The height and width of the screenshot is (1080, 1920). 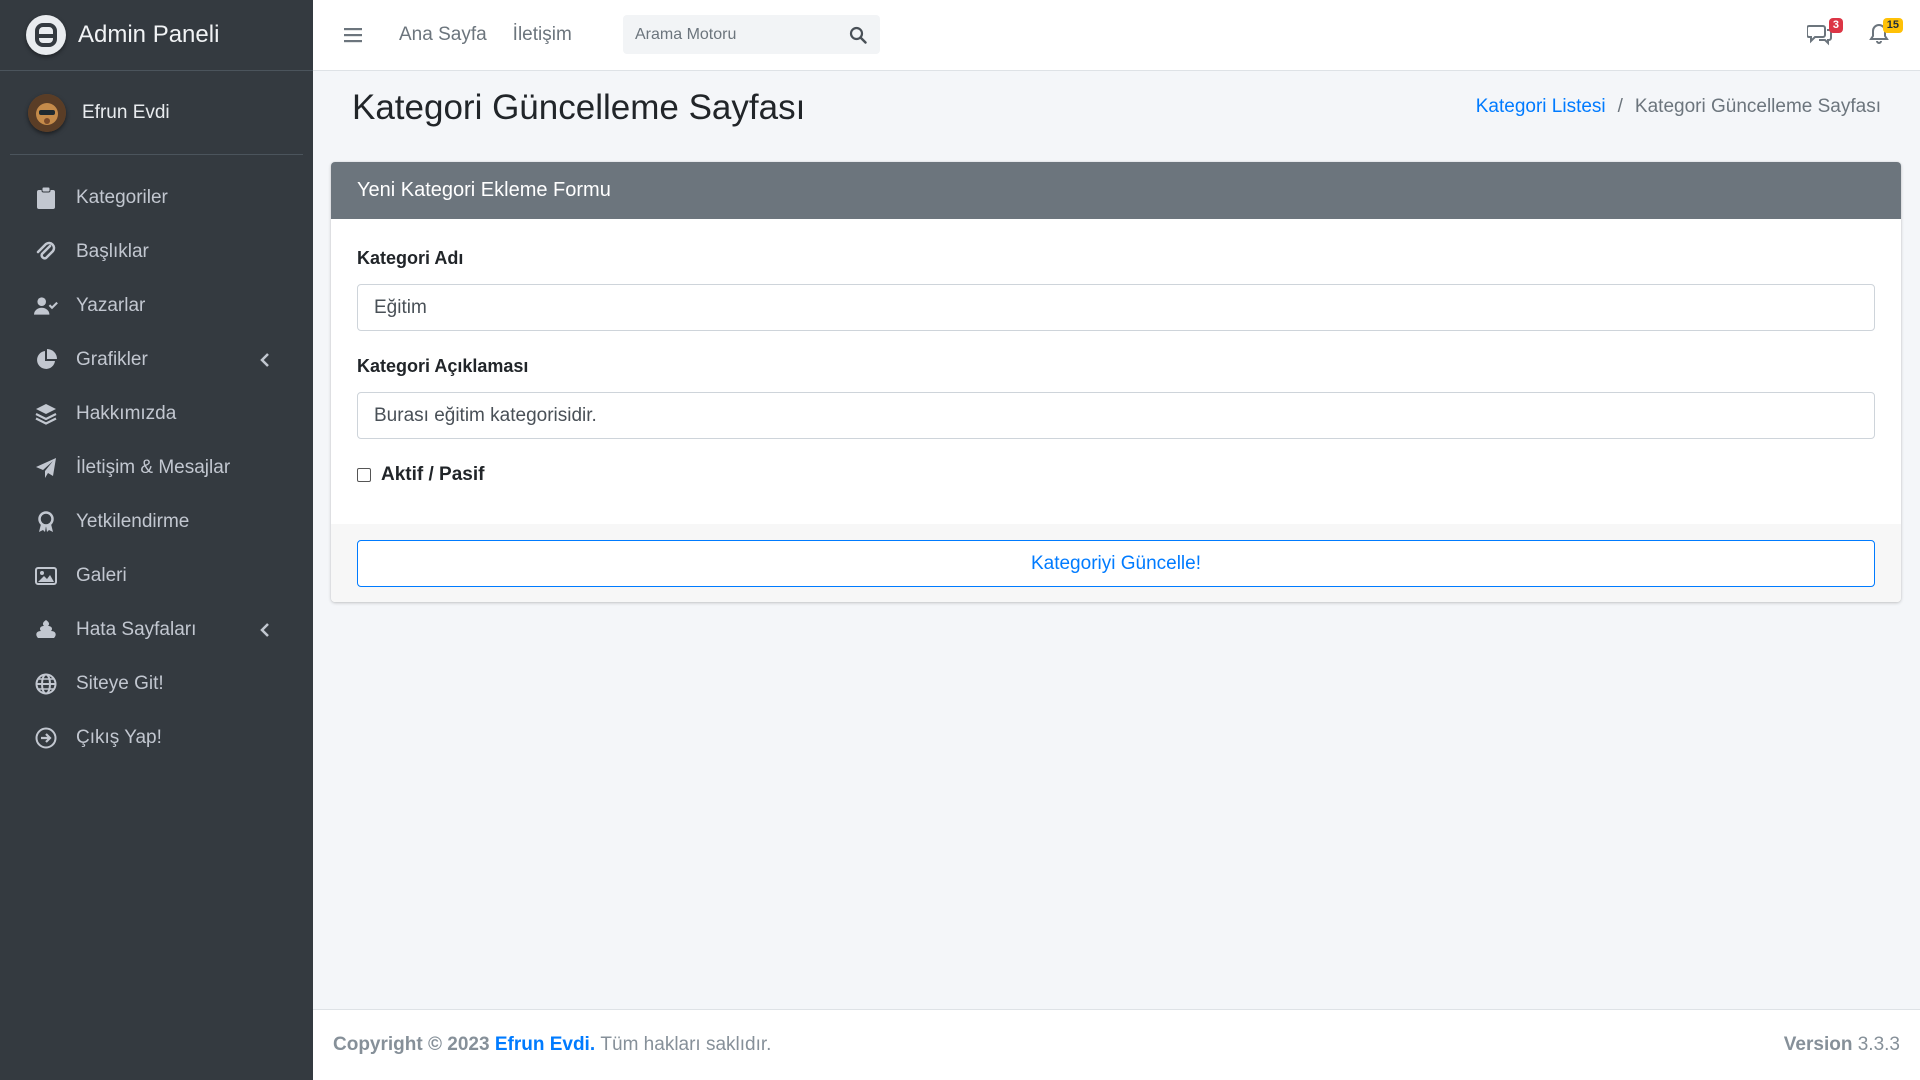 I want to click on user-panel: Efrun Evdi, so click(x=156, y=113).